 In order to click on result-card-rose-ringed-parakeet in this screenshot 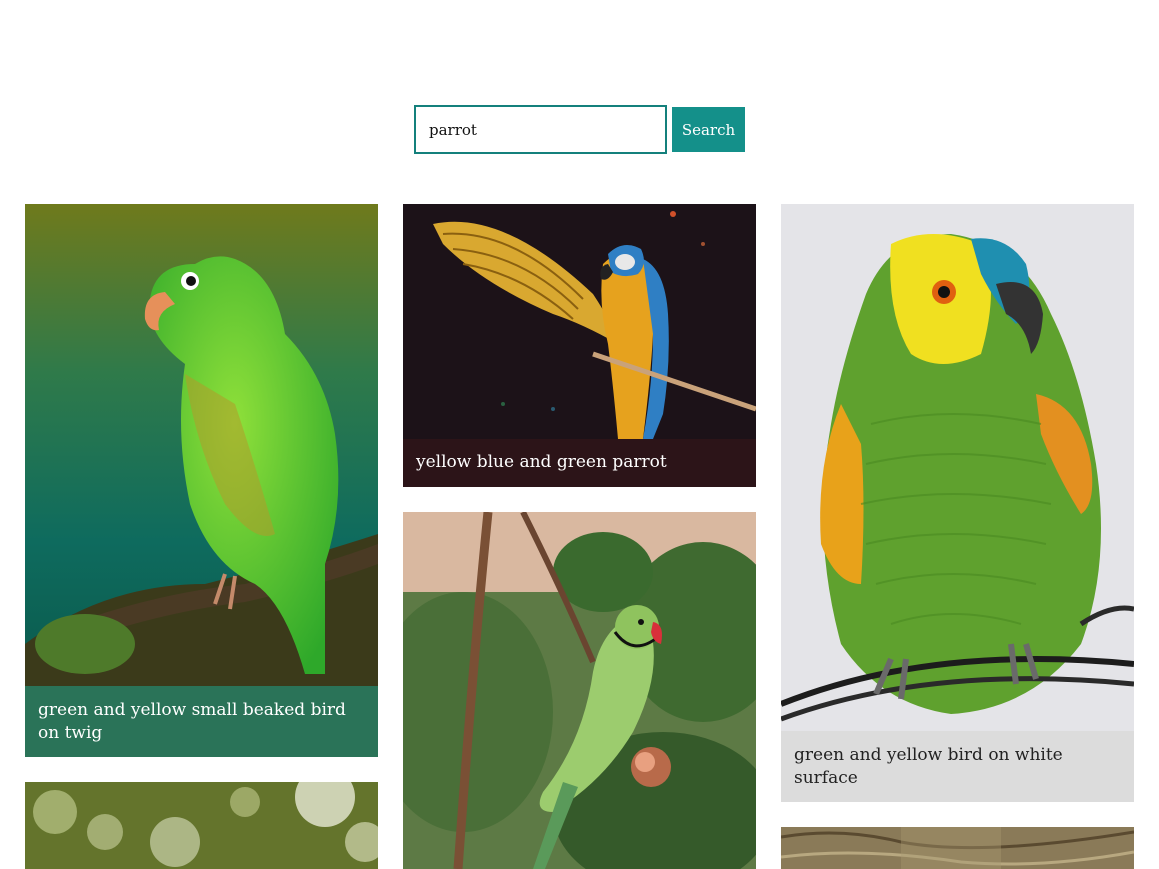, I will do `click(579, 690)`.